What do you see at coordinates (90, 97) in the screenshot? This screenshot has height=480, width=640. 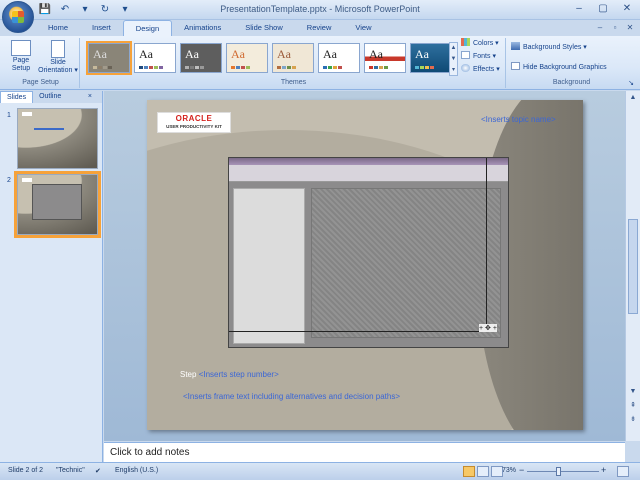 I see `close-panel-icon: ×` at bounding box center [90, 97].